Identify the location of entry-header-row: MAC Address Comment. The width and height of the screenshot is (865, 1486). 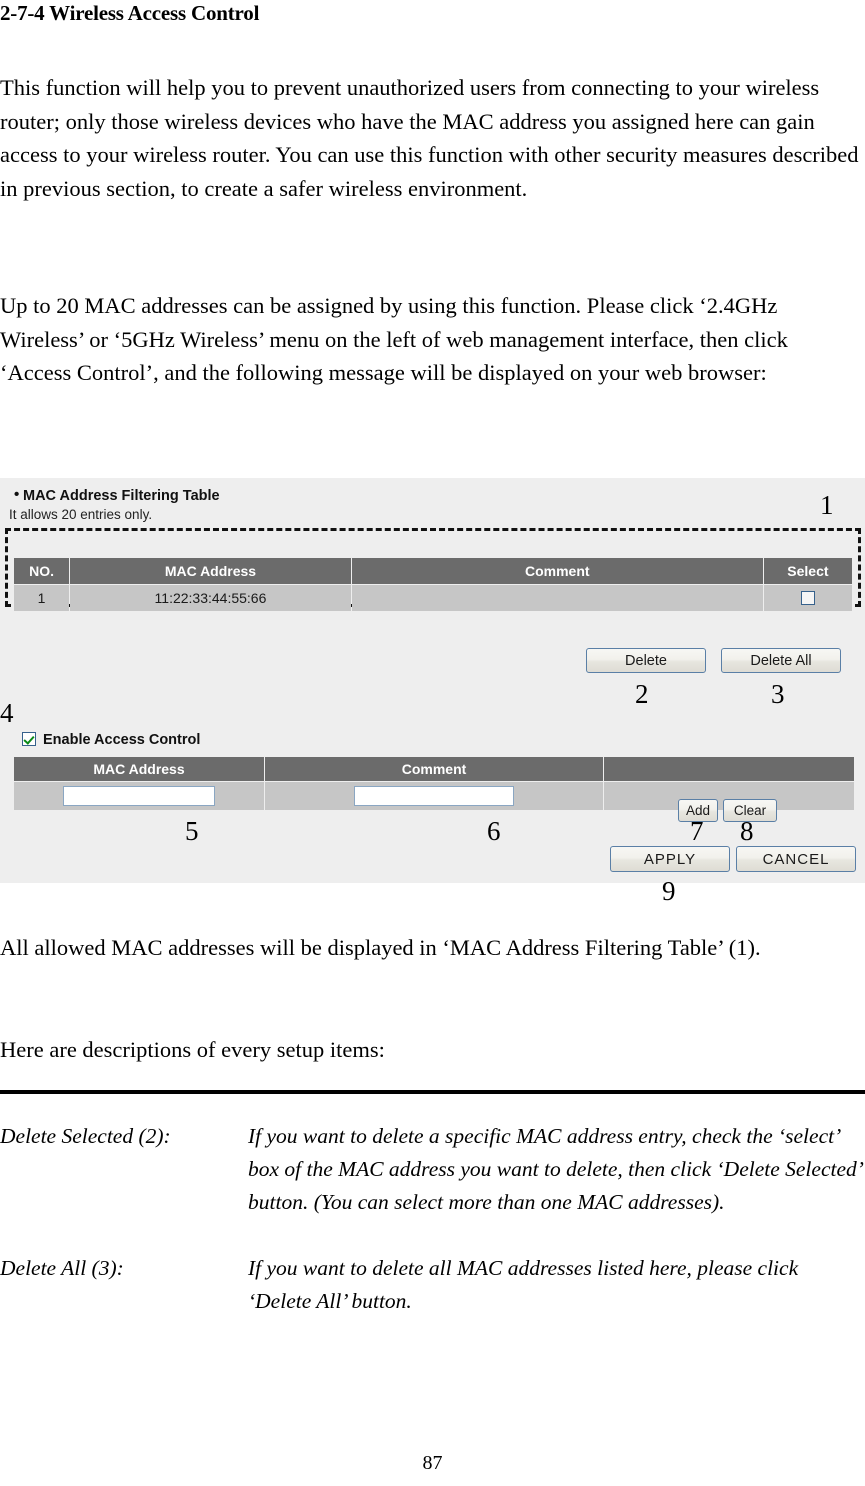
(434, 769).